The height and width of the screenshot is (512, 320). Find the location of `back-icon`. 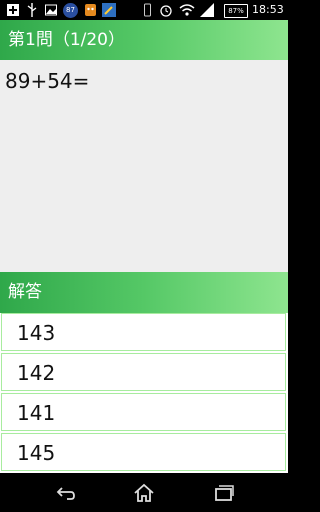

back-icon is located at coordinates (65, 493).